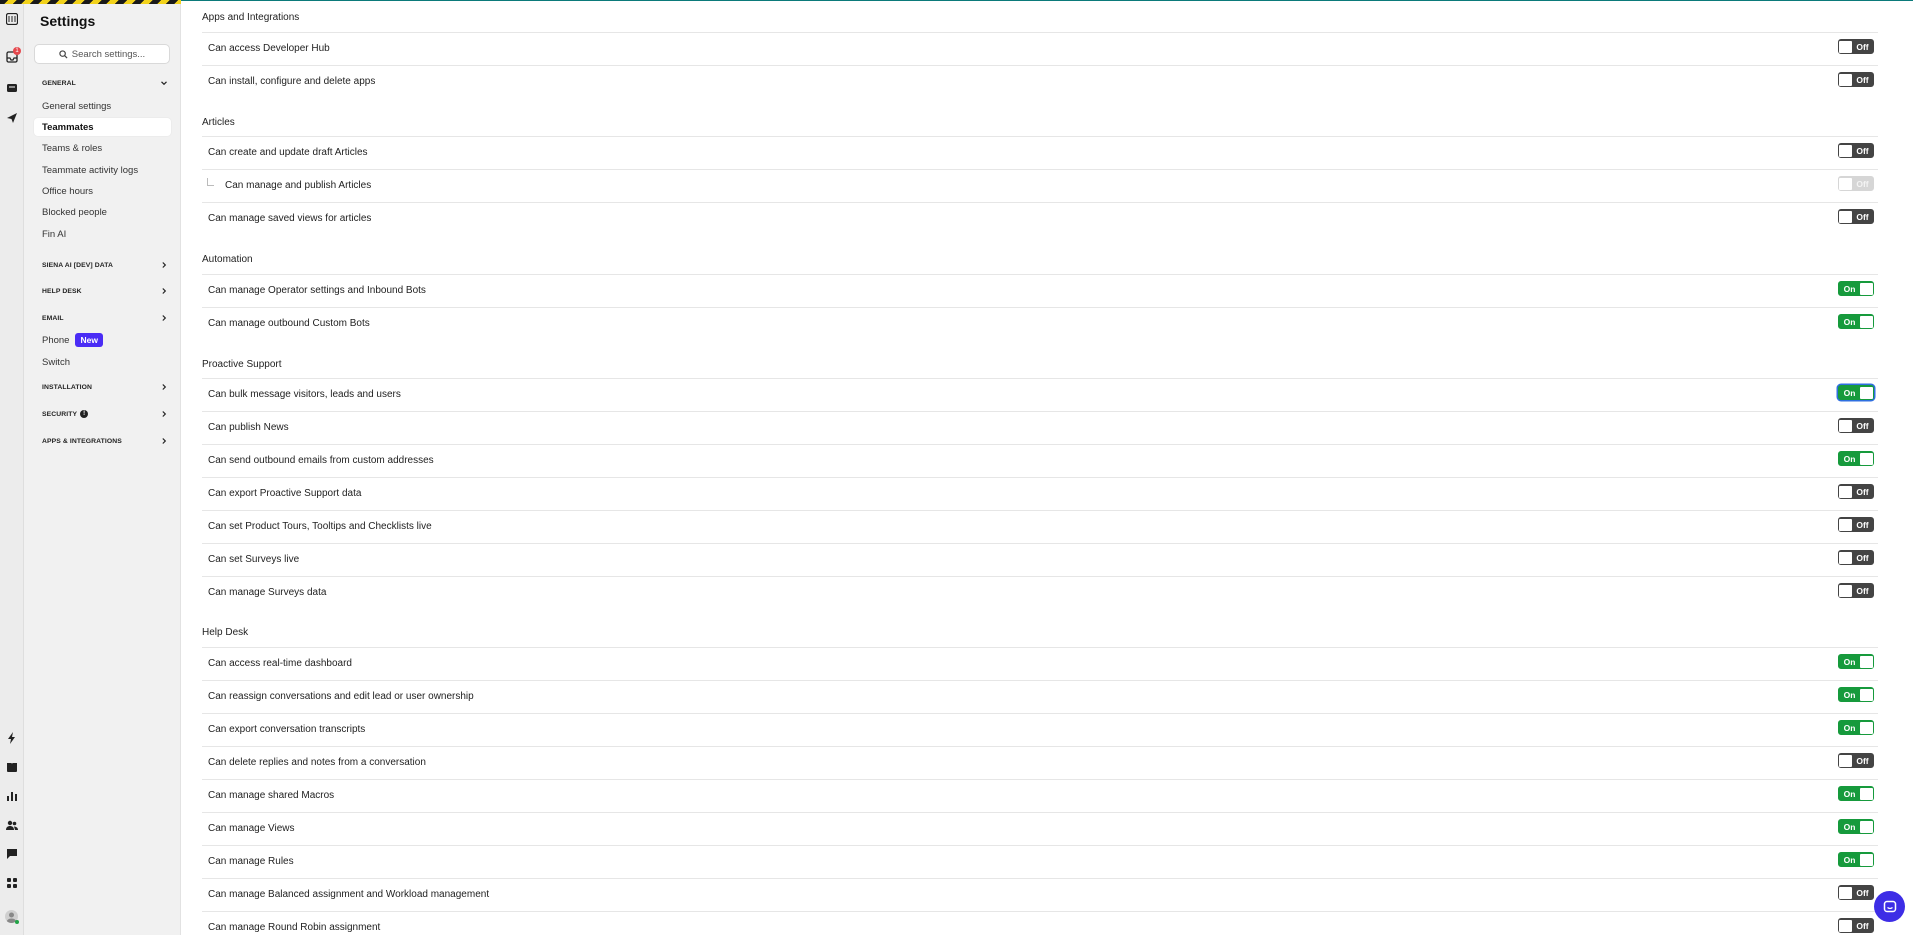 This screenshot has width=1913, height=935. What do you see at coordinates (82, 441) in the screenshot?
I see `section-apps-label: APPS & INTEGRATIONS` at bounding box center [82, 441].